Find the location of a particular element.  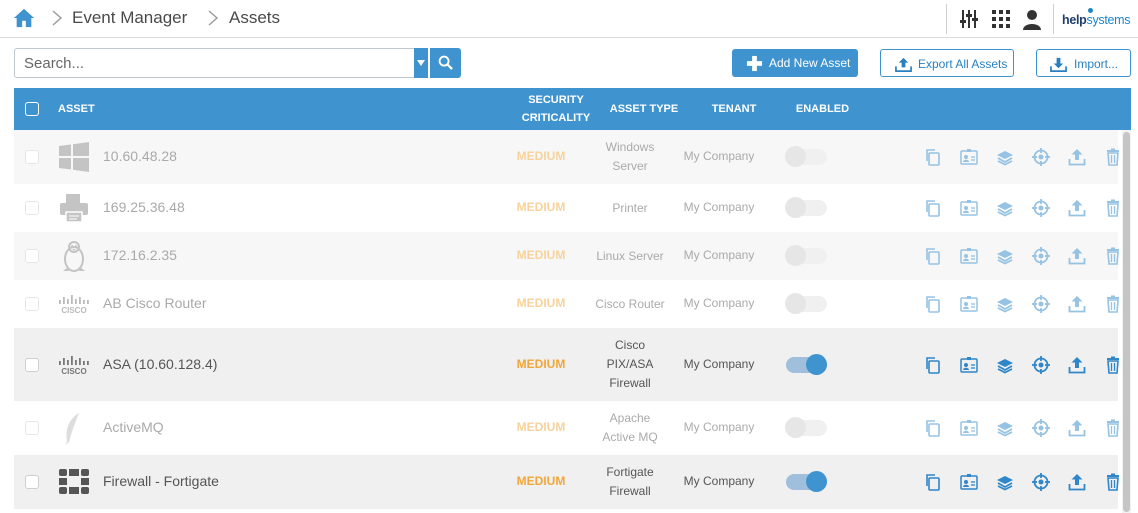

caret-down-icon is located at coordinates (421, 63).